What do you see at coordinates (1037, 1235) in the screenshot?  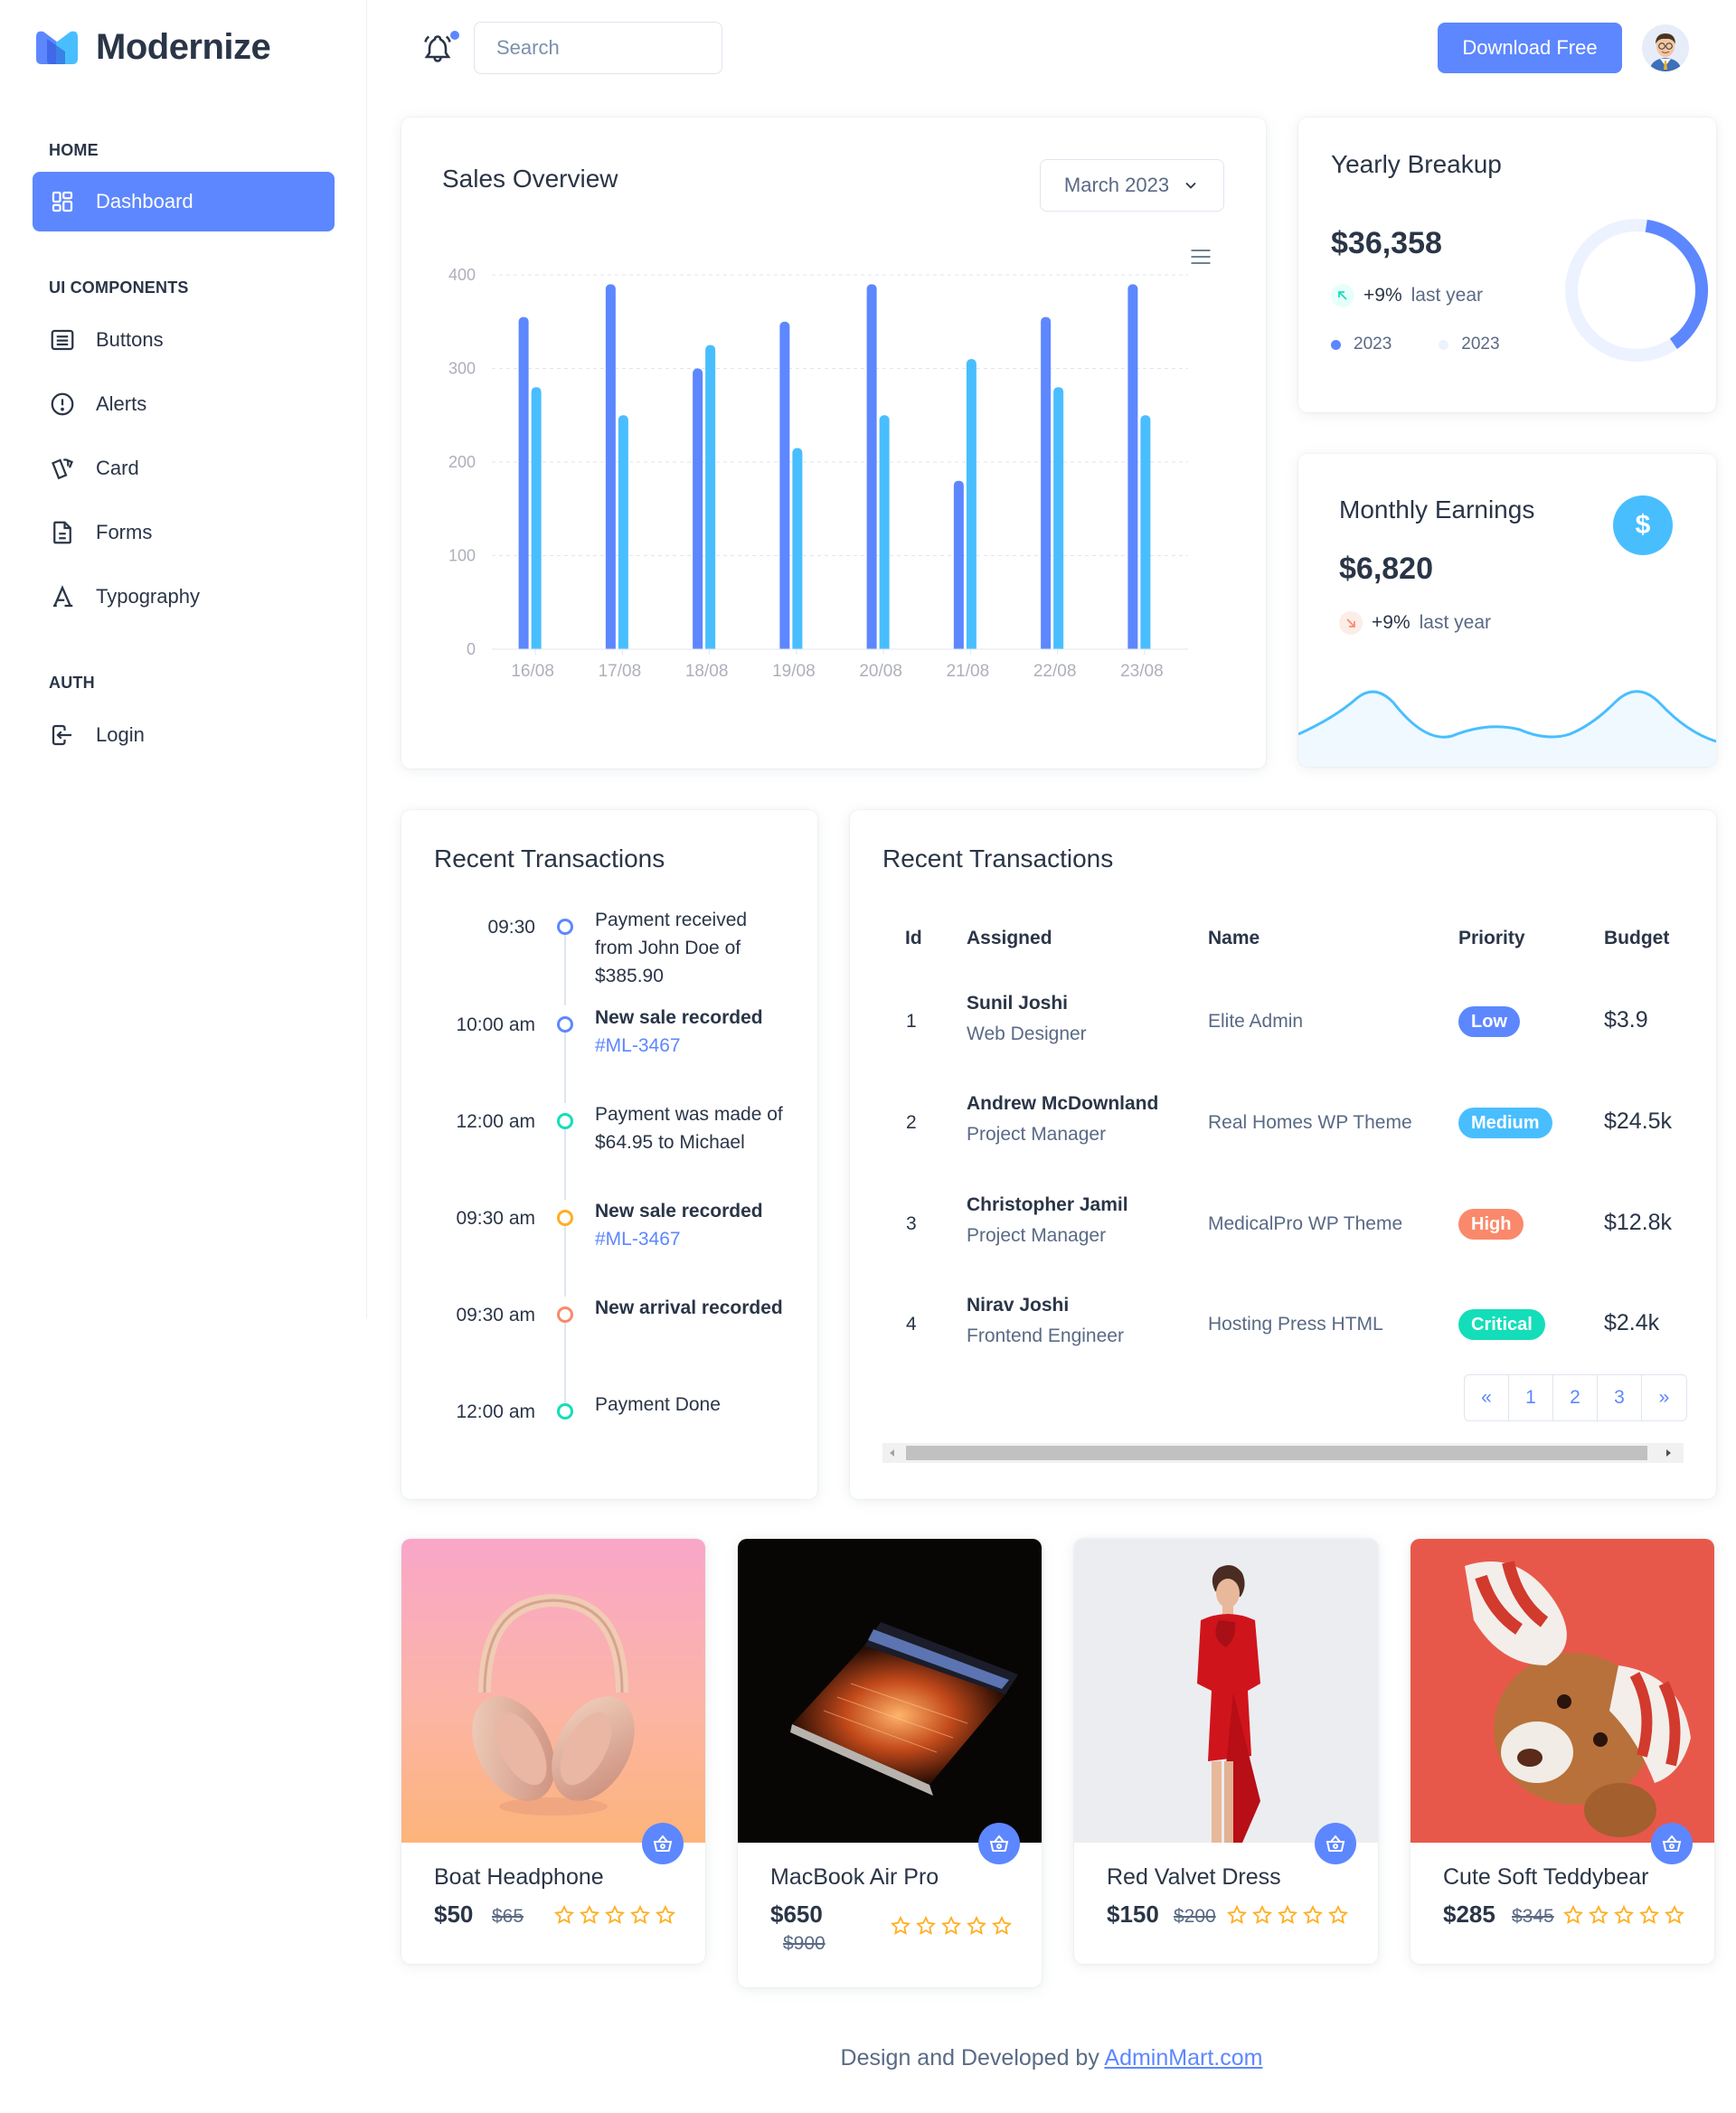 I see `table-cell-role: Project Manager` at bounding box center [1037, 1235].